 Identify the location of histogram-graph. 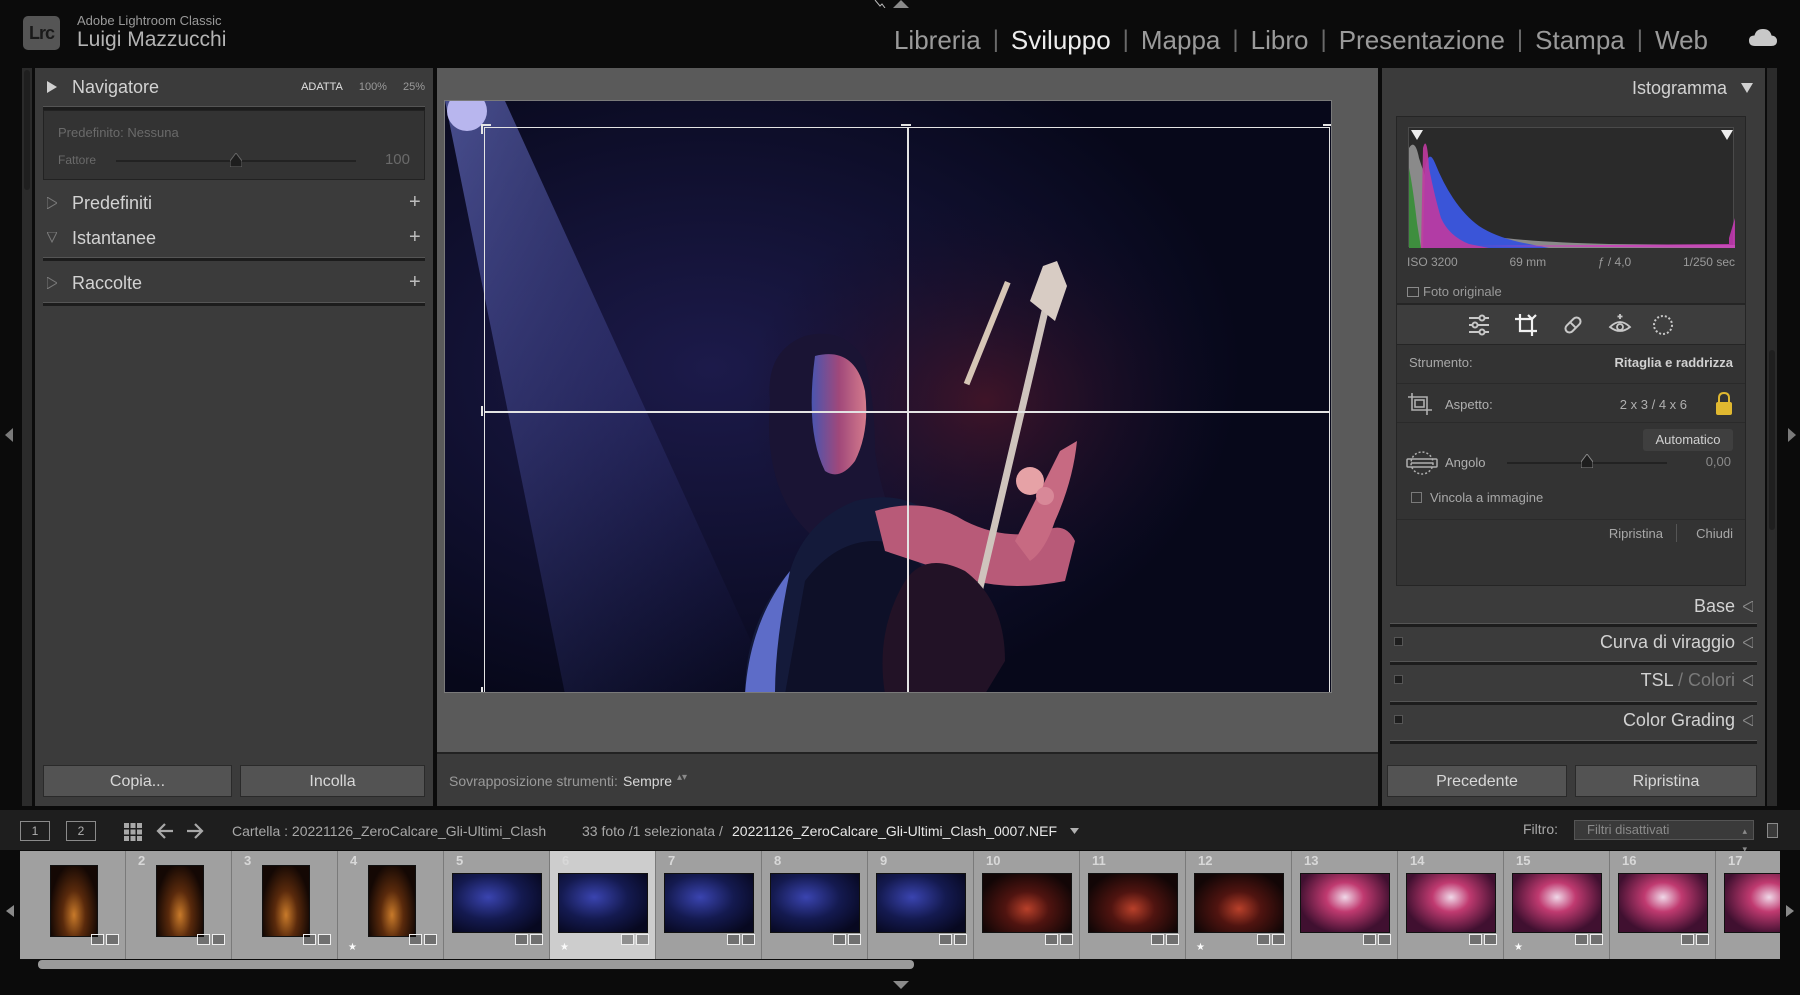
(1571, 187).